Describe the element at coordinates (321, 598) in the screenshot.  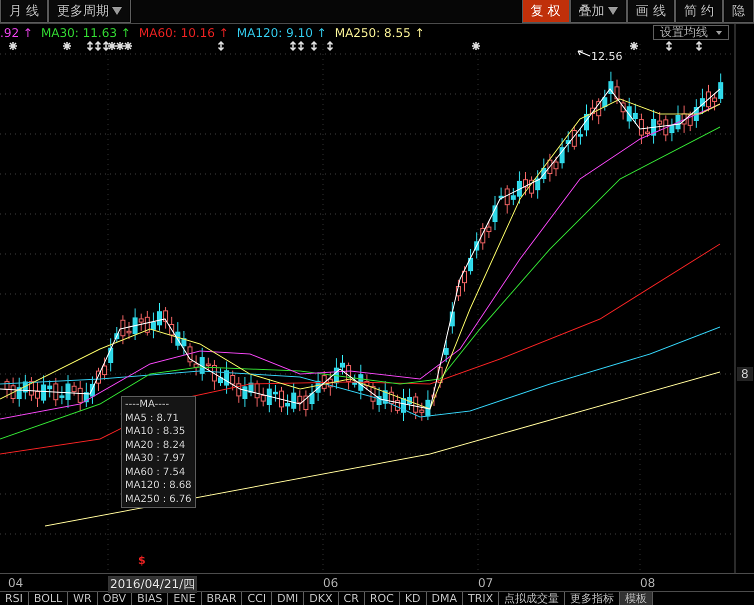
I see `indicator-tab: DKX` at that location.